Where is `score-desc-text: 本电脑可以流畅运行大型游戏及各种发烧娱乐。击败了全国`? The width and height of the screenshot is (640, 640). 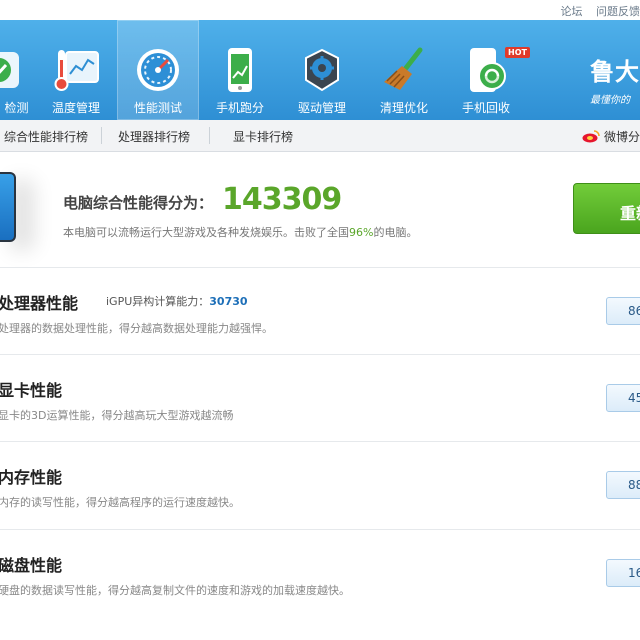 score-desc-text: 本电脑可以流畅运行大型游戏及各种发烧娱乐。击败了全国 is located at coordinates (206, 232).